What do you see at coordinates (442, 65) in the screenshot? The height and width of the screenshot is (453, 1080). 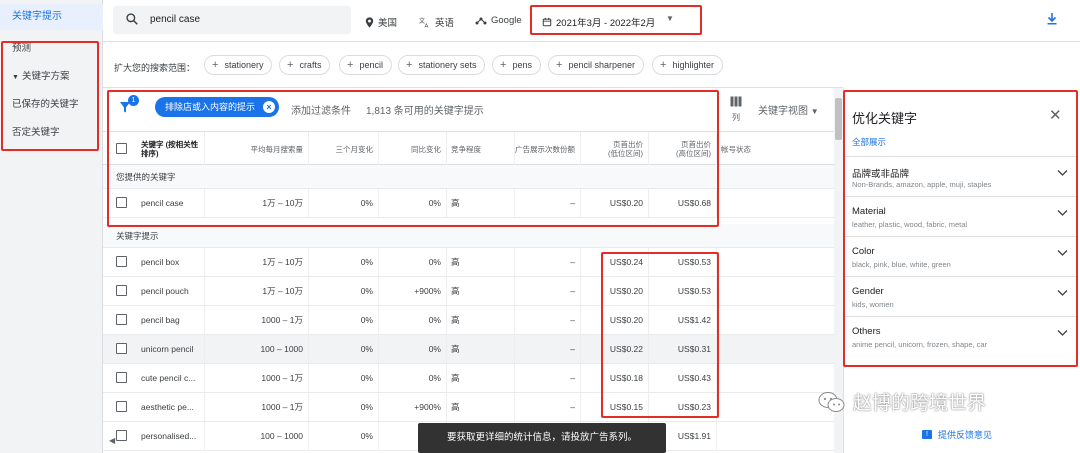 I see `suggest-chip-stationery-sets: + stationery sets` at bounding box center [442, 65].